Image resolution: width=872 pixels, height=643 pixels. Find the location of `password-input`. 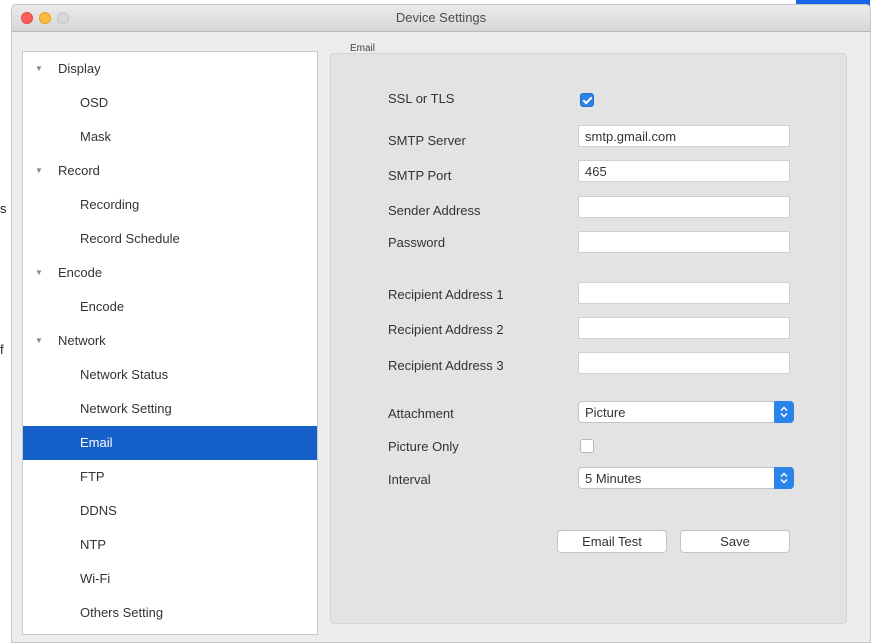

password-input is located at coordinates (684, 242).